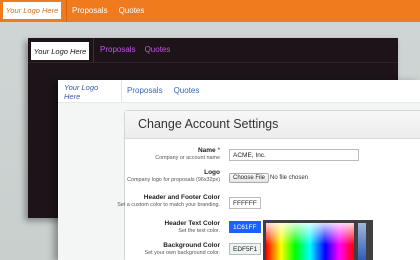  I want to click on logo-label: Logo, so click(212, 172).